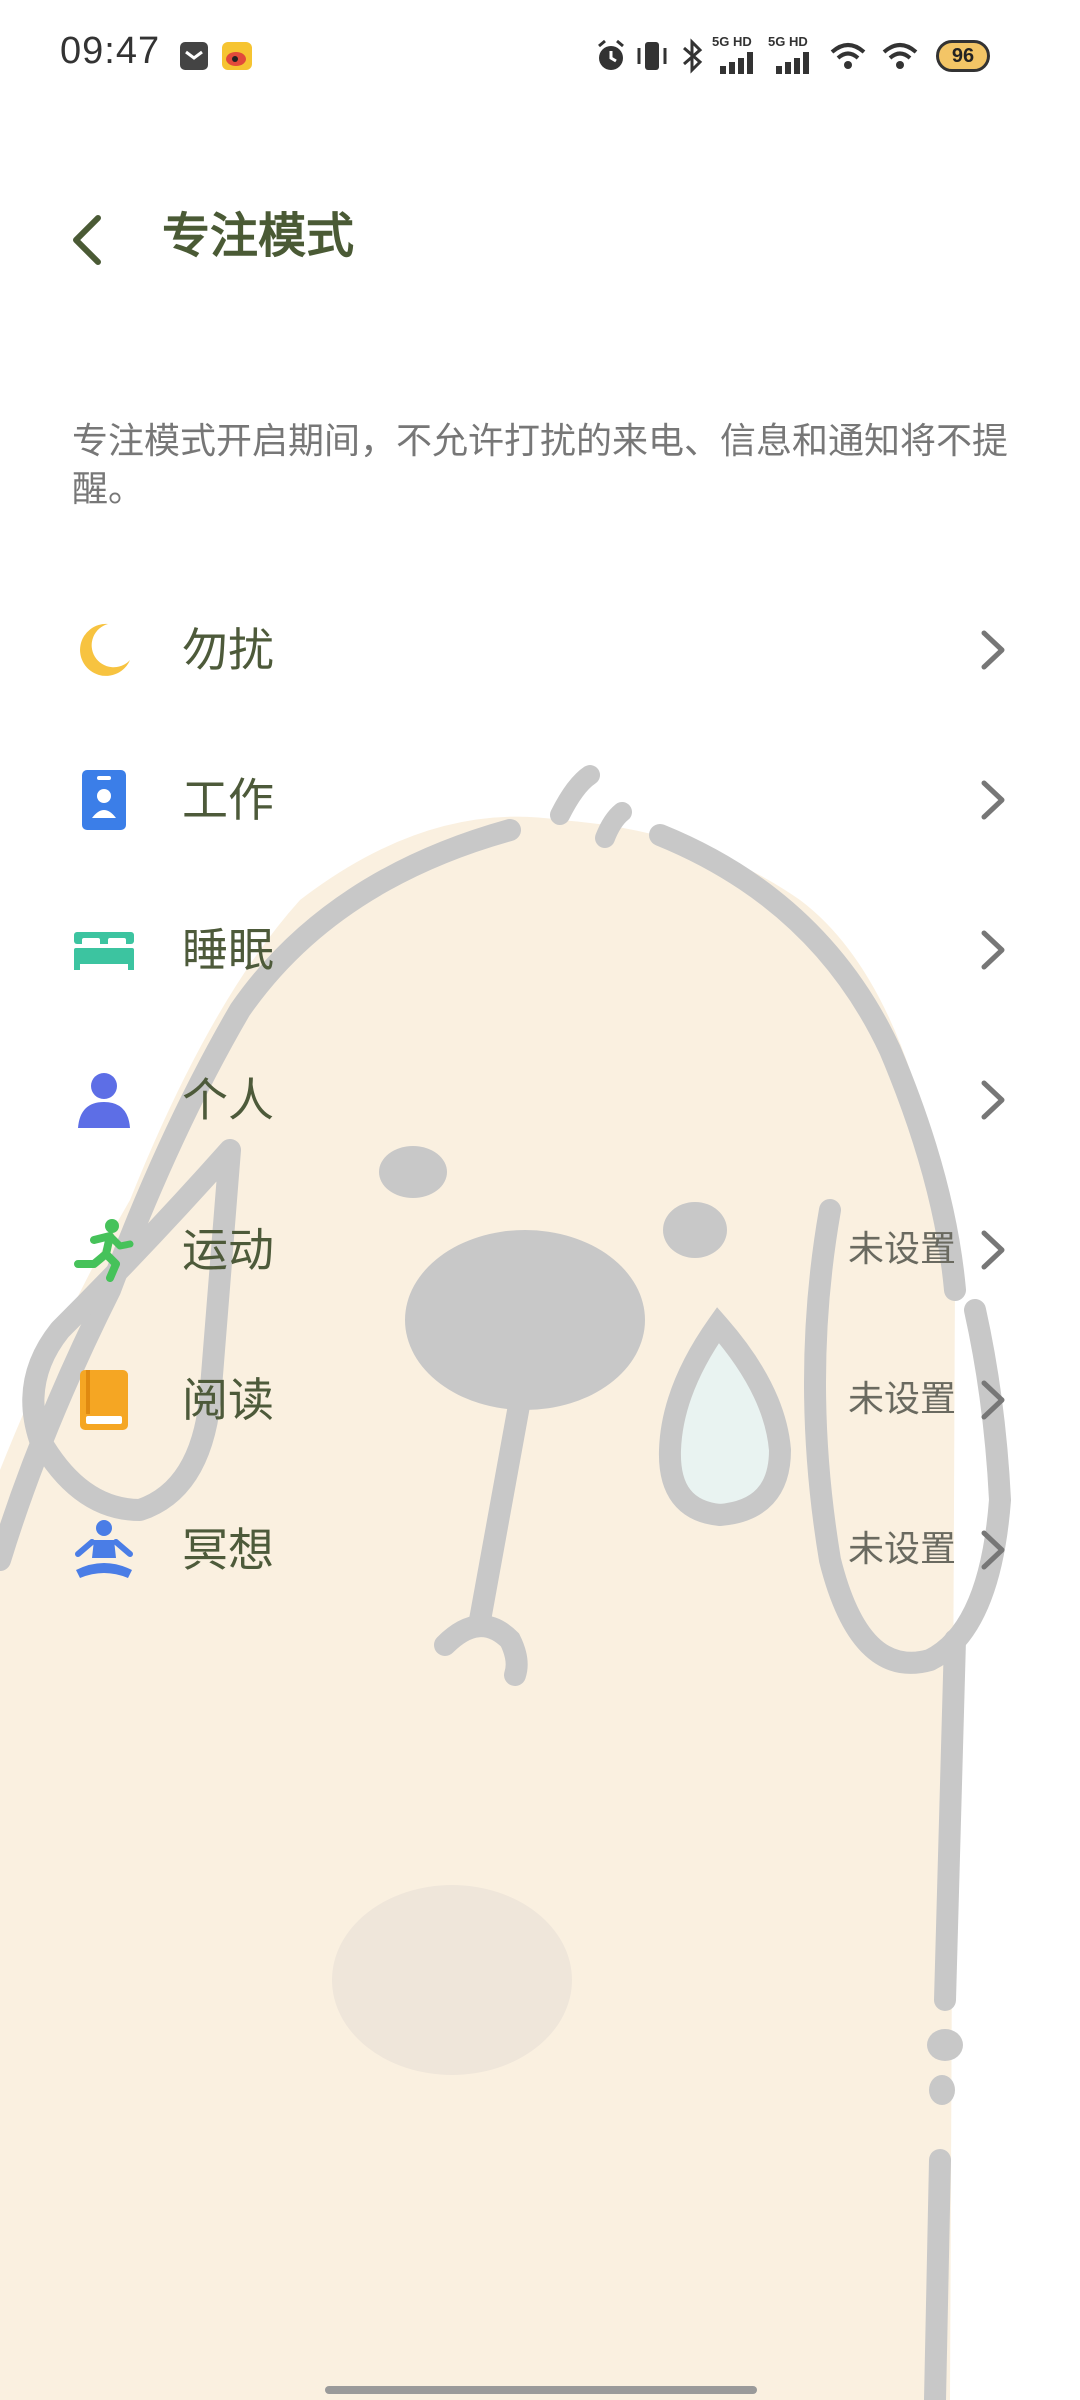 This screenshot has width=1080, height=2400. I want to click on description-text: 专注模式开启期间，不允许打扰的来电、信息和通知将不提醒。, so click(540, 465).